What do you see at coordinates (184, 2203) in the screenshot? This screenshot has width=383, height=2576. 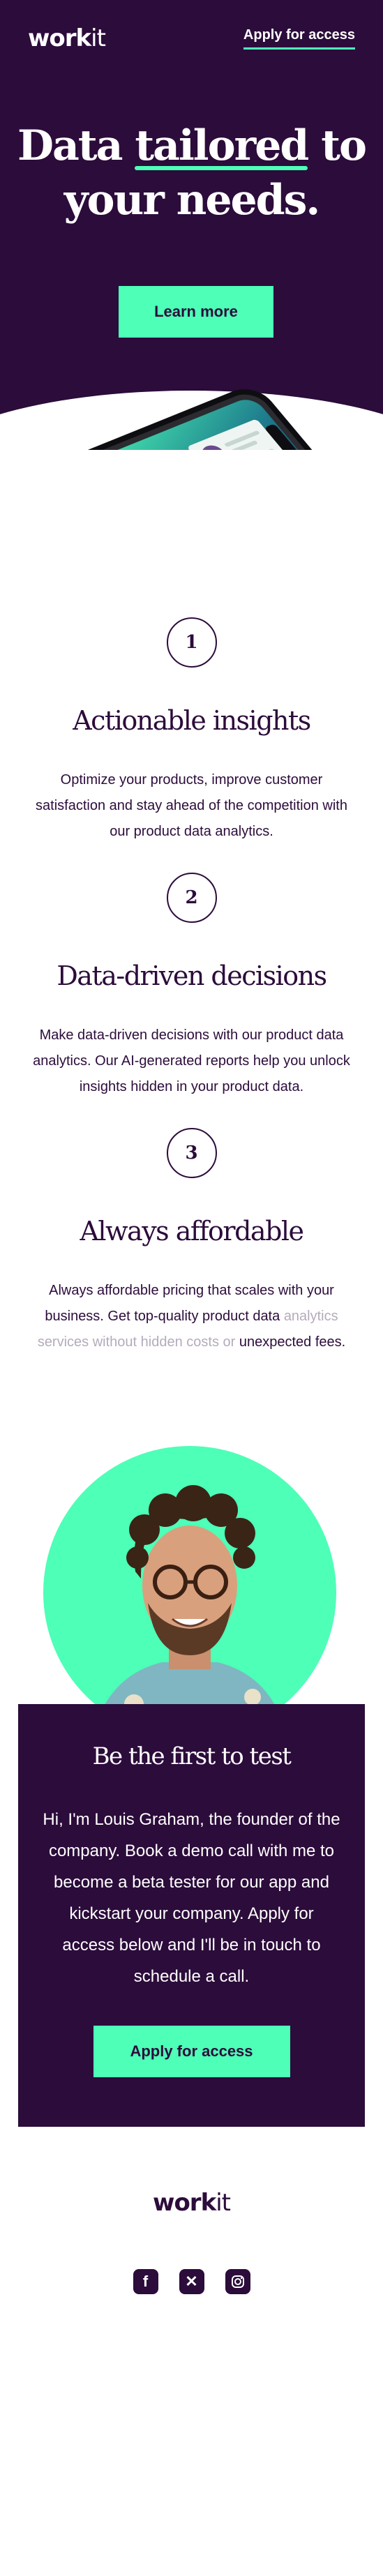 I see `footer-logo-bold: work` at bounding box center [184, 2203].